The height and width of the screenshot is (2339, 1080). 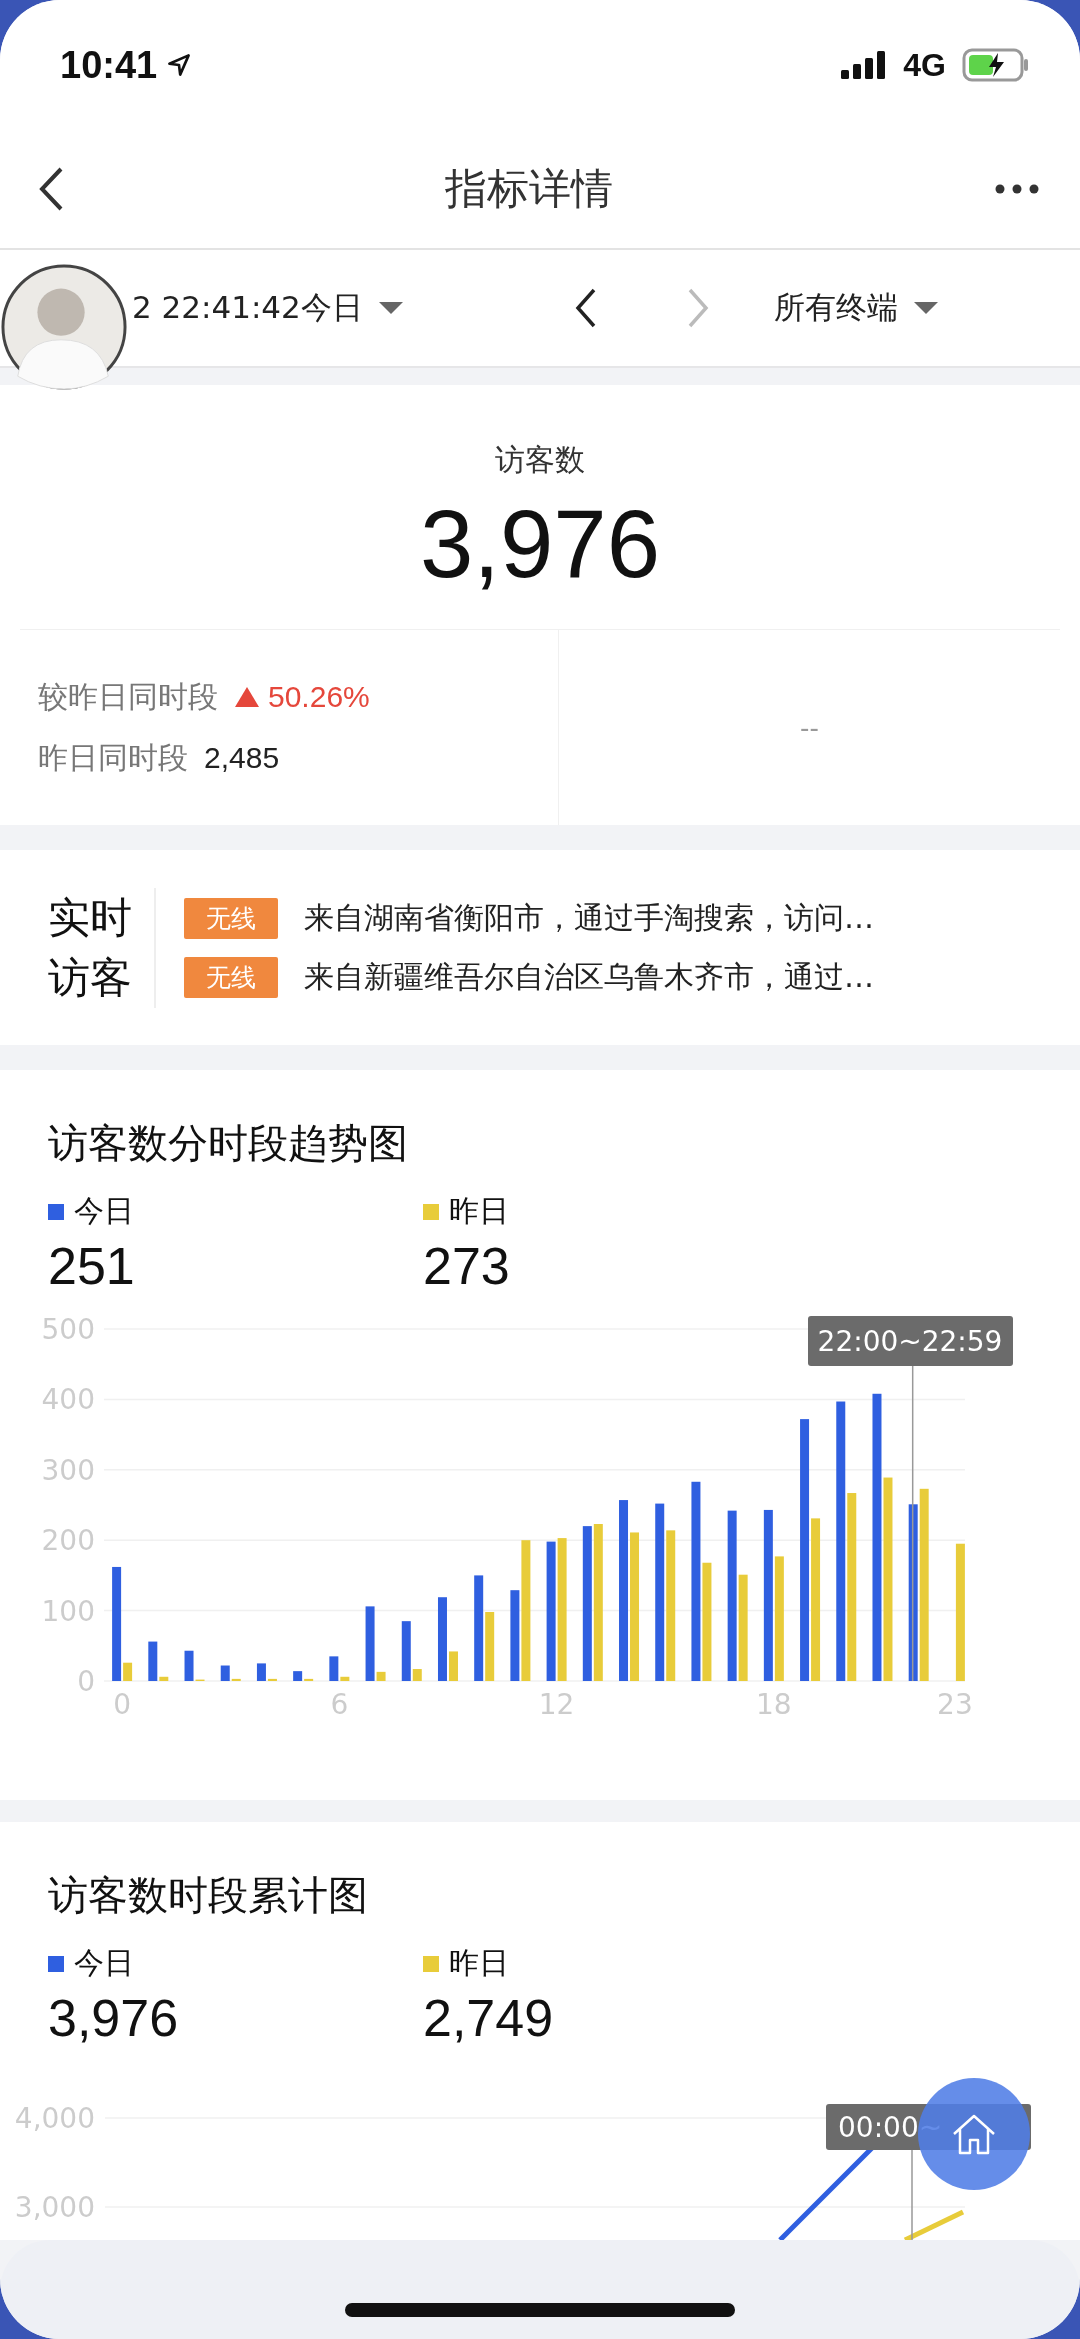 I want to click on section-title: 访客, so click(x=90, y=977).